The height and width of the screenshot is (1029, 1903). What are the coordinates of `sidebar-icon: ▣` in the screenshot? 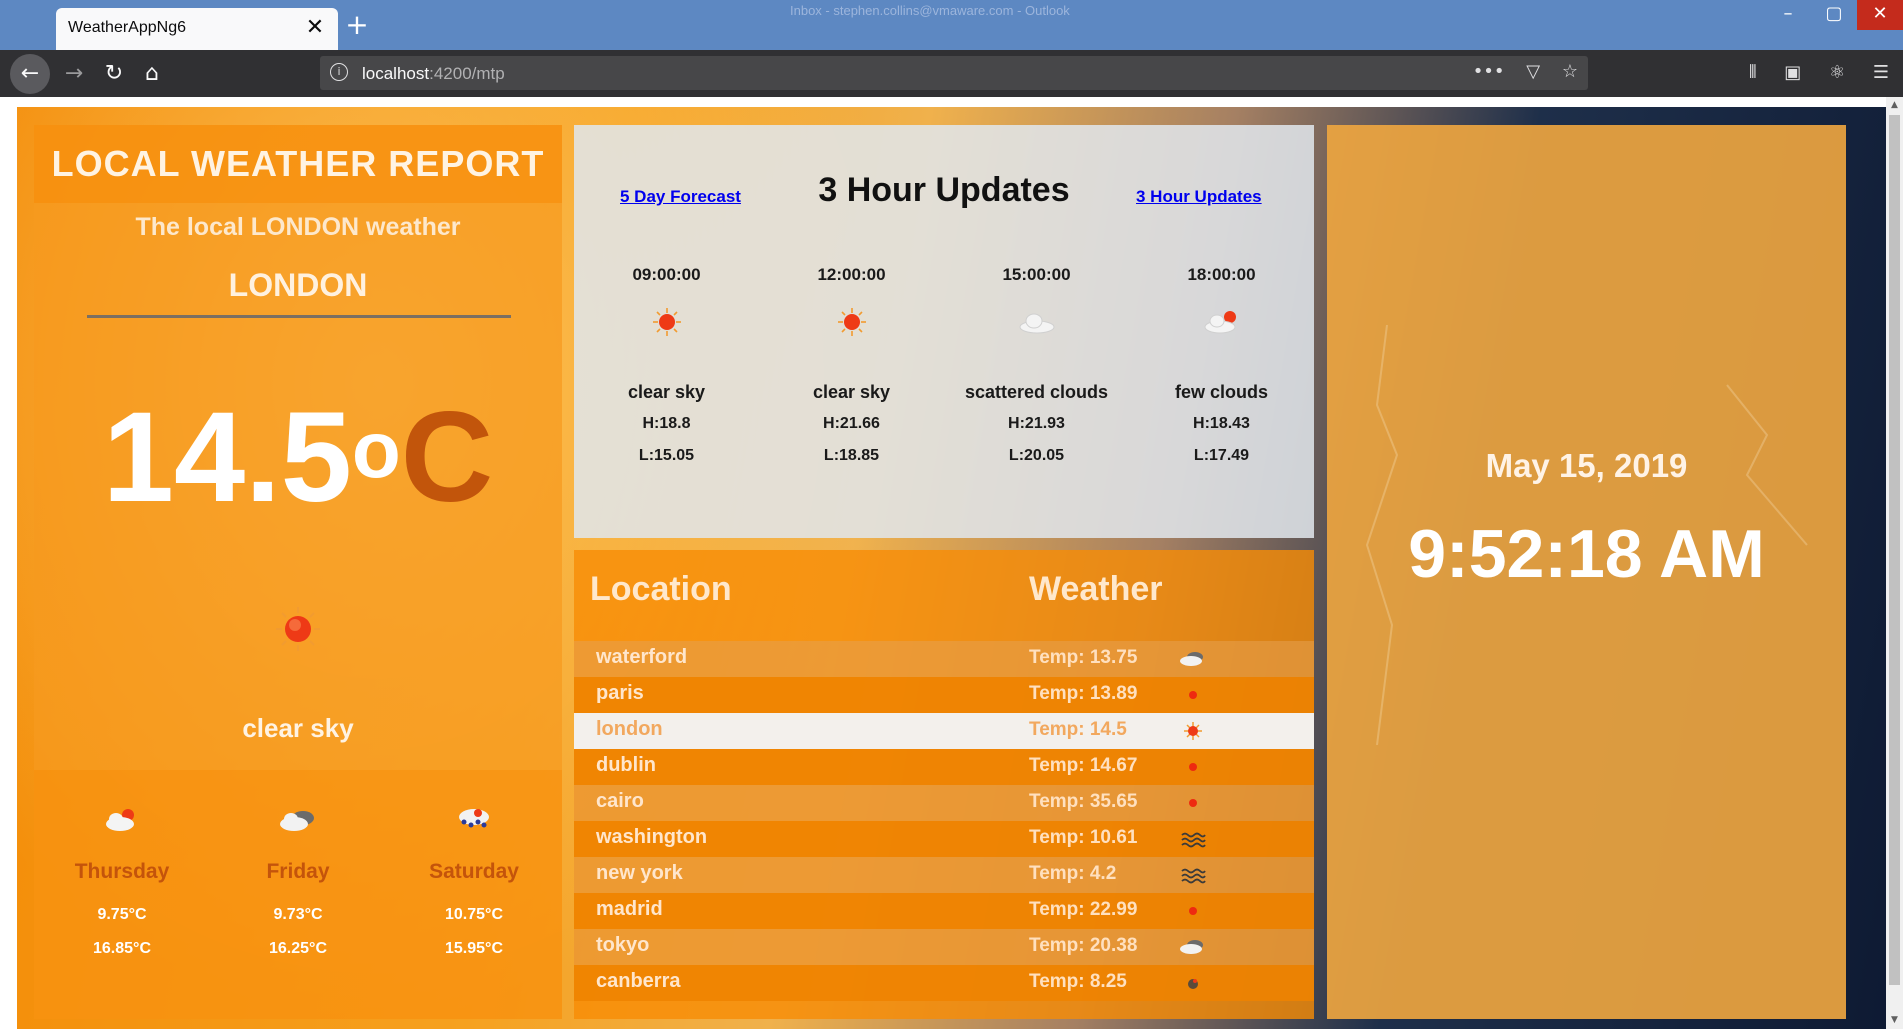 It's located at (1792, 72).